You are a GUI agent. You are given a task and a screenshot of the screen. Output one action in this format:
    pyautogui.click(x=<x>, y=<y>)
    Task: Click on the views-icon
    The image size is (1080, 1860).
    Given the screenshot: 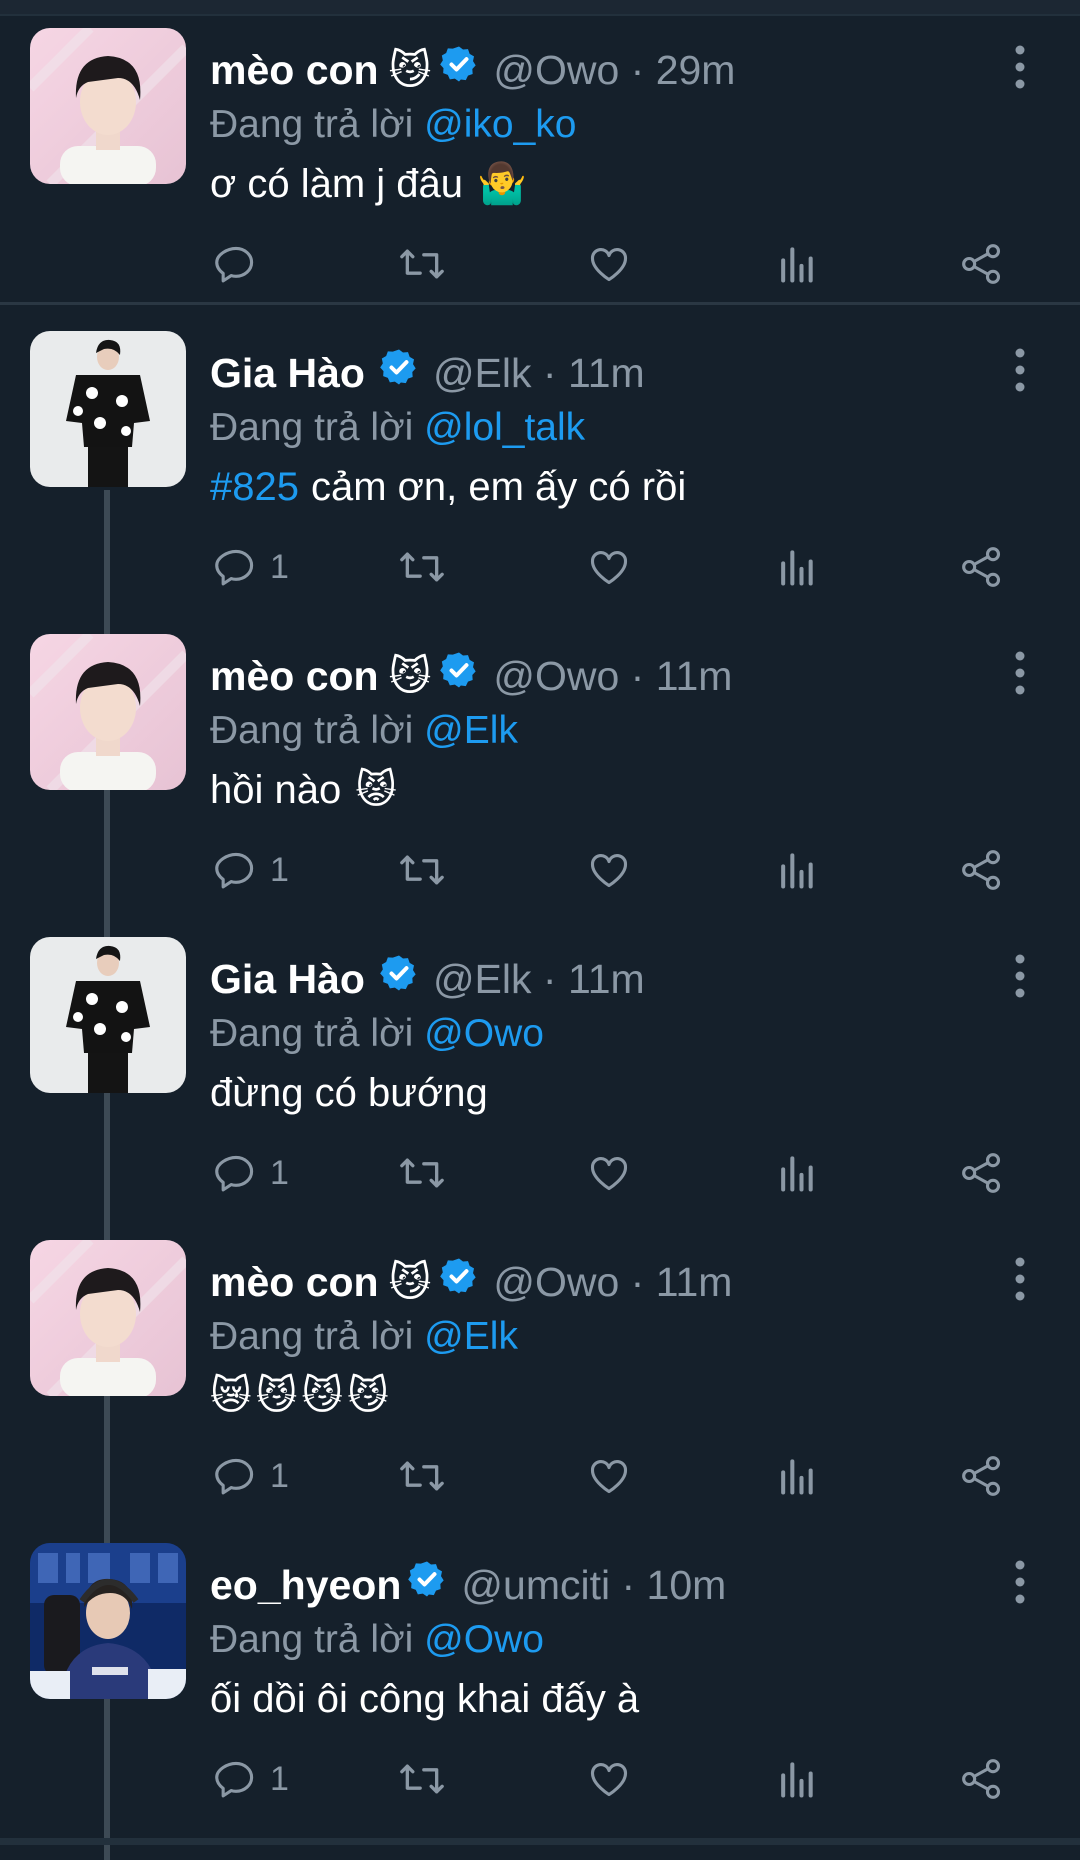 What is the action you would take?
    pyautogui.click(x=797, y=1477)
    